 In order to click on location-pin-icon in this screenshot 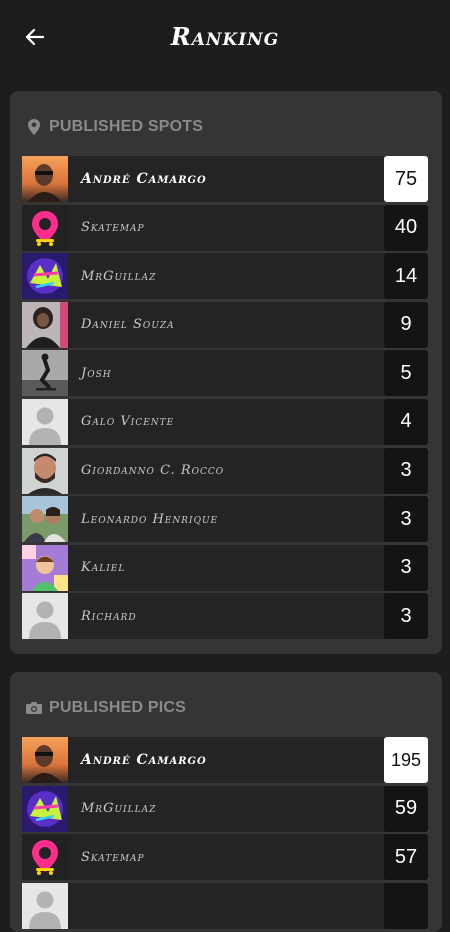, I will do `click(34, 127)`.